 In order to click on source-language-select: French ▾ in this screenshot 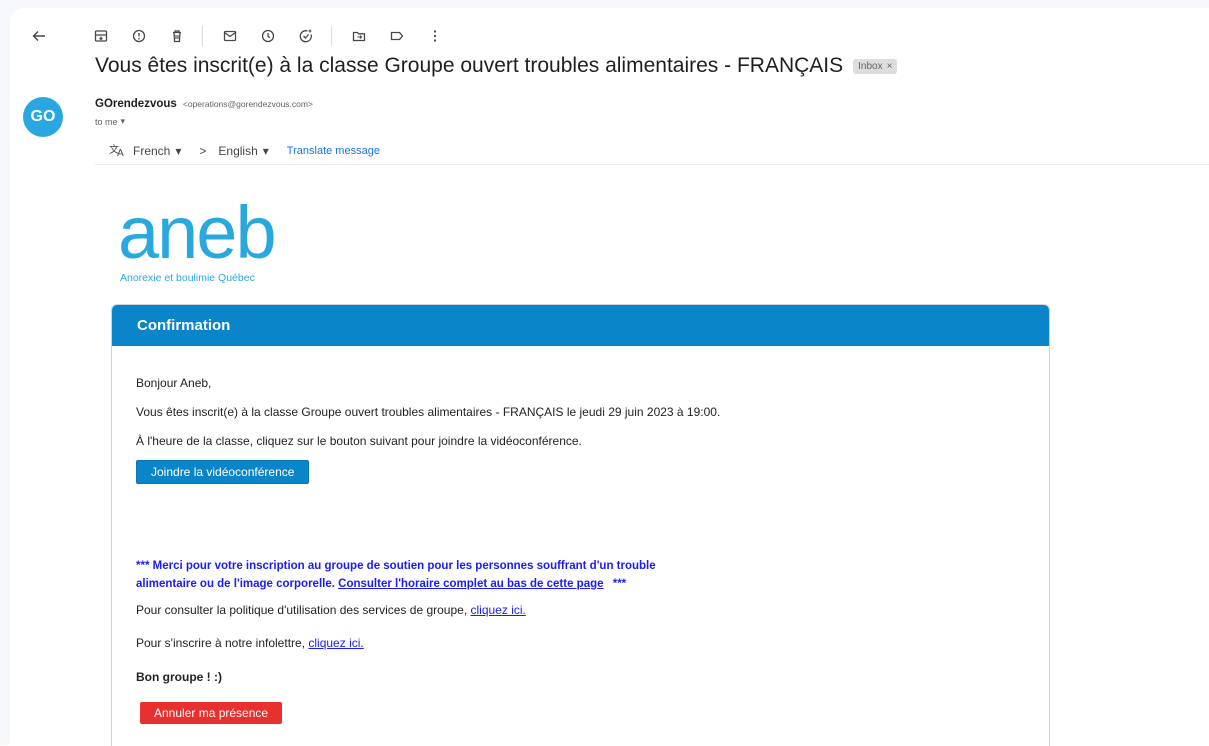, I will do `click(157, 151)`.